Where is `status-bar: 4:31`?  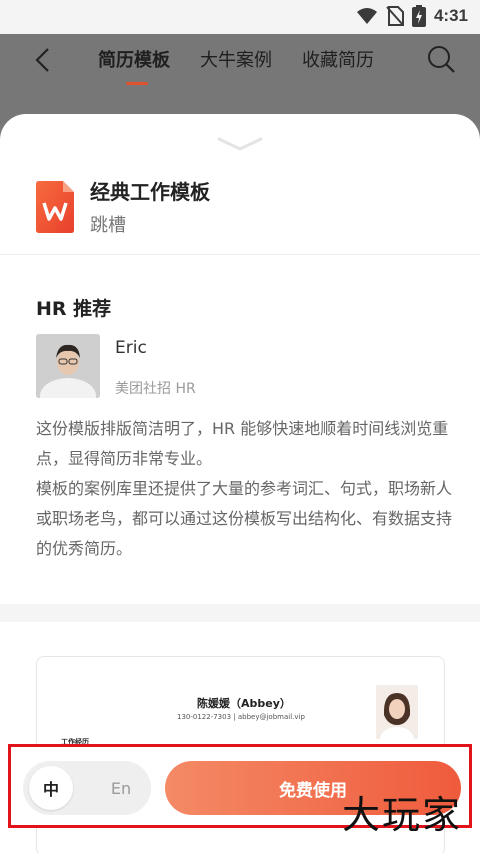
status-bar: 4:31 is located at coordinates (240, 17).